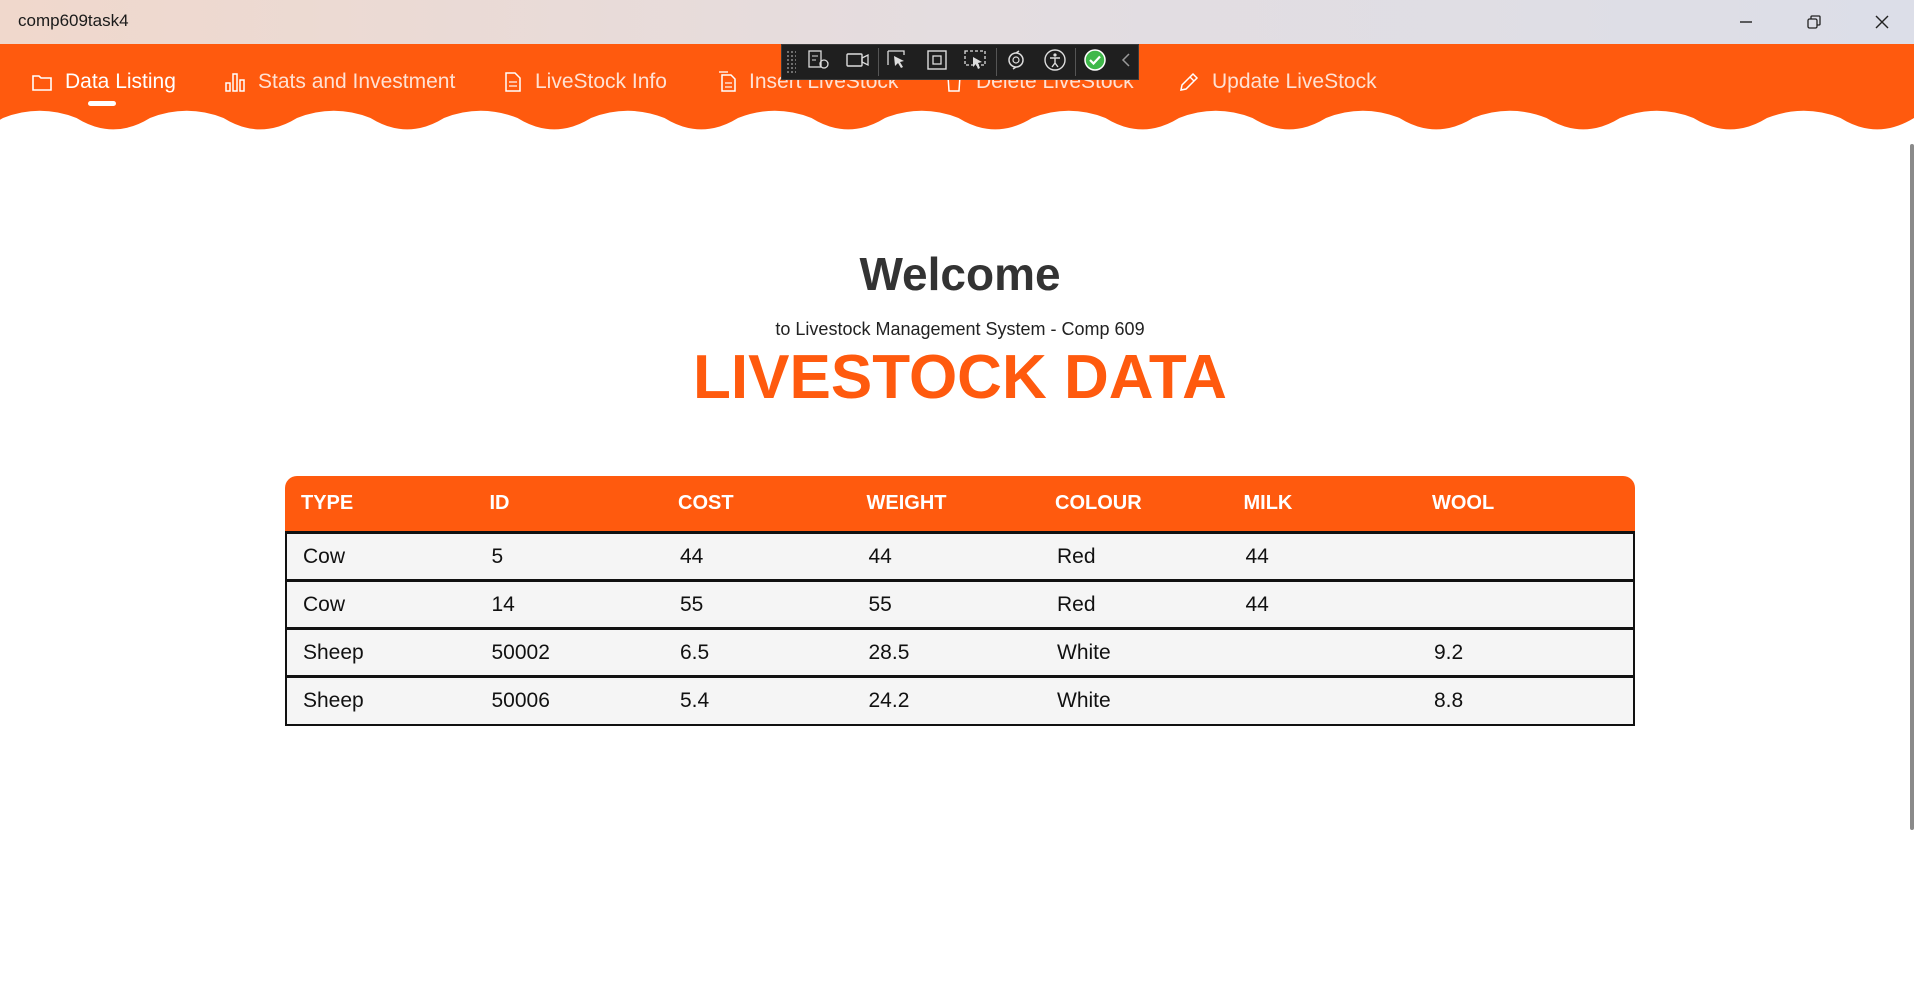 The width and height of the screenshot is (1914, 1000). I want to click on nav-item-label: Data Listing, so click(120, 81).